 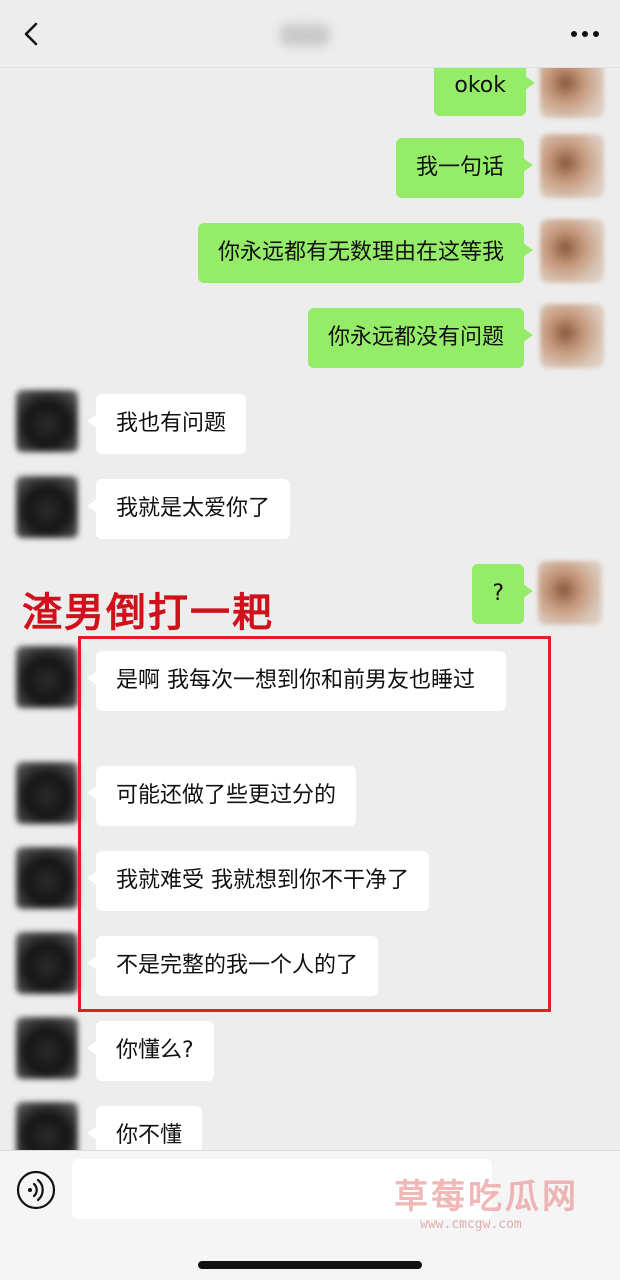 I want to click on message-bubble-other: 我就是太爱你了, so click(x=188, y=509).